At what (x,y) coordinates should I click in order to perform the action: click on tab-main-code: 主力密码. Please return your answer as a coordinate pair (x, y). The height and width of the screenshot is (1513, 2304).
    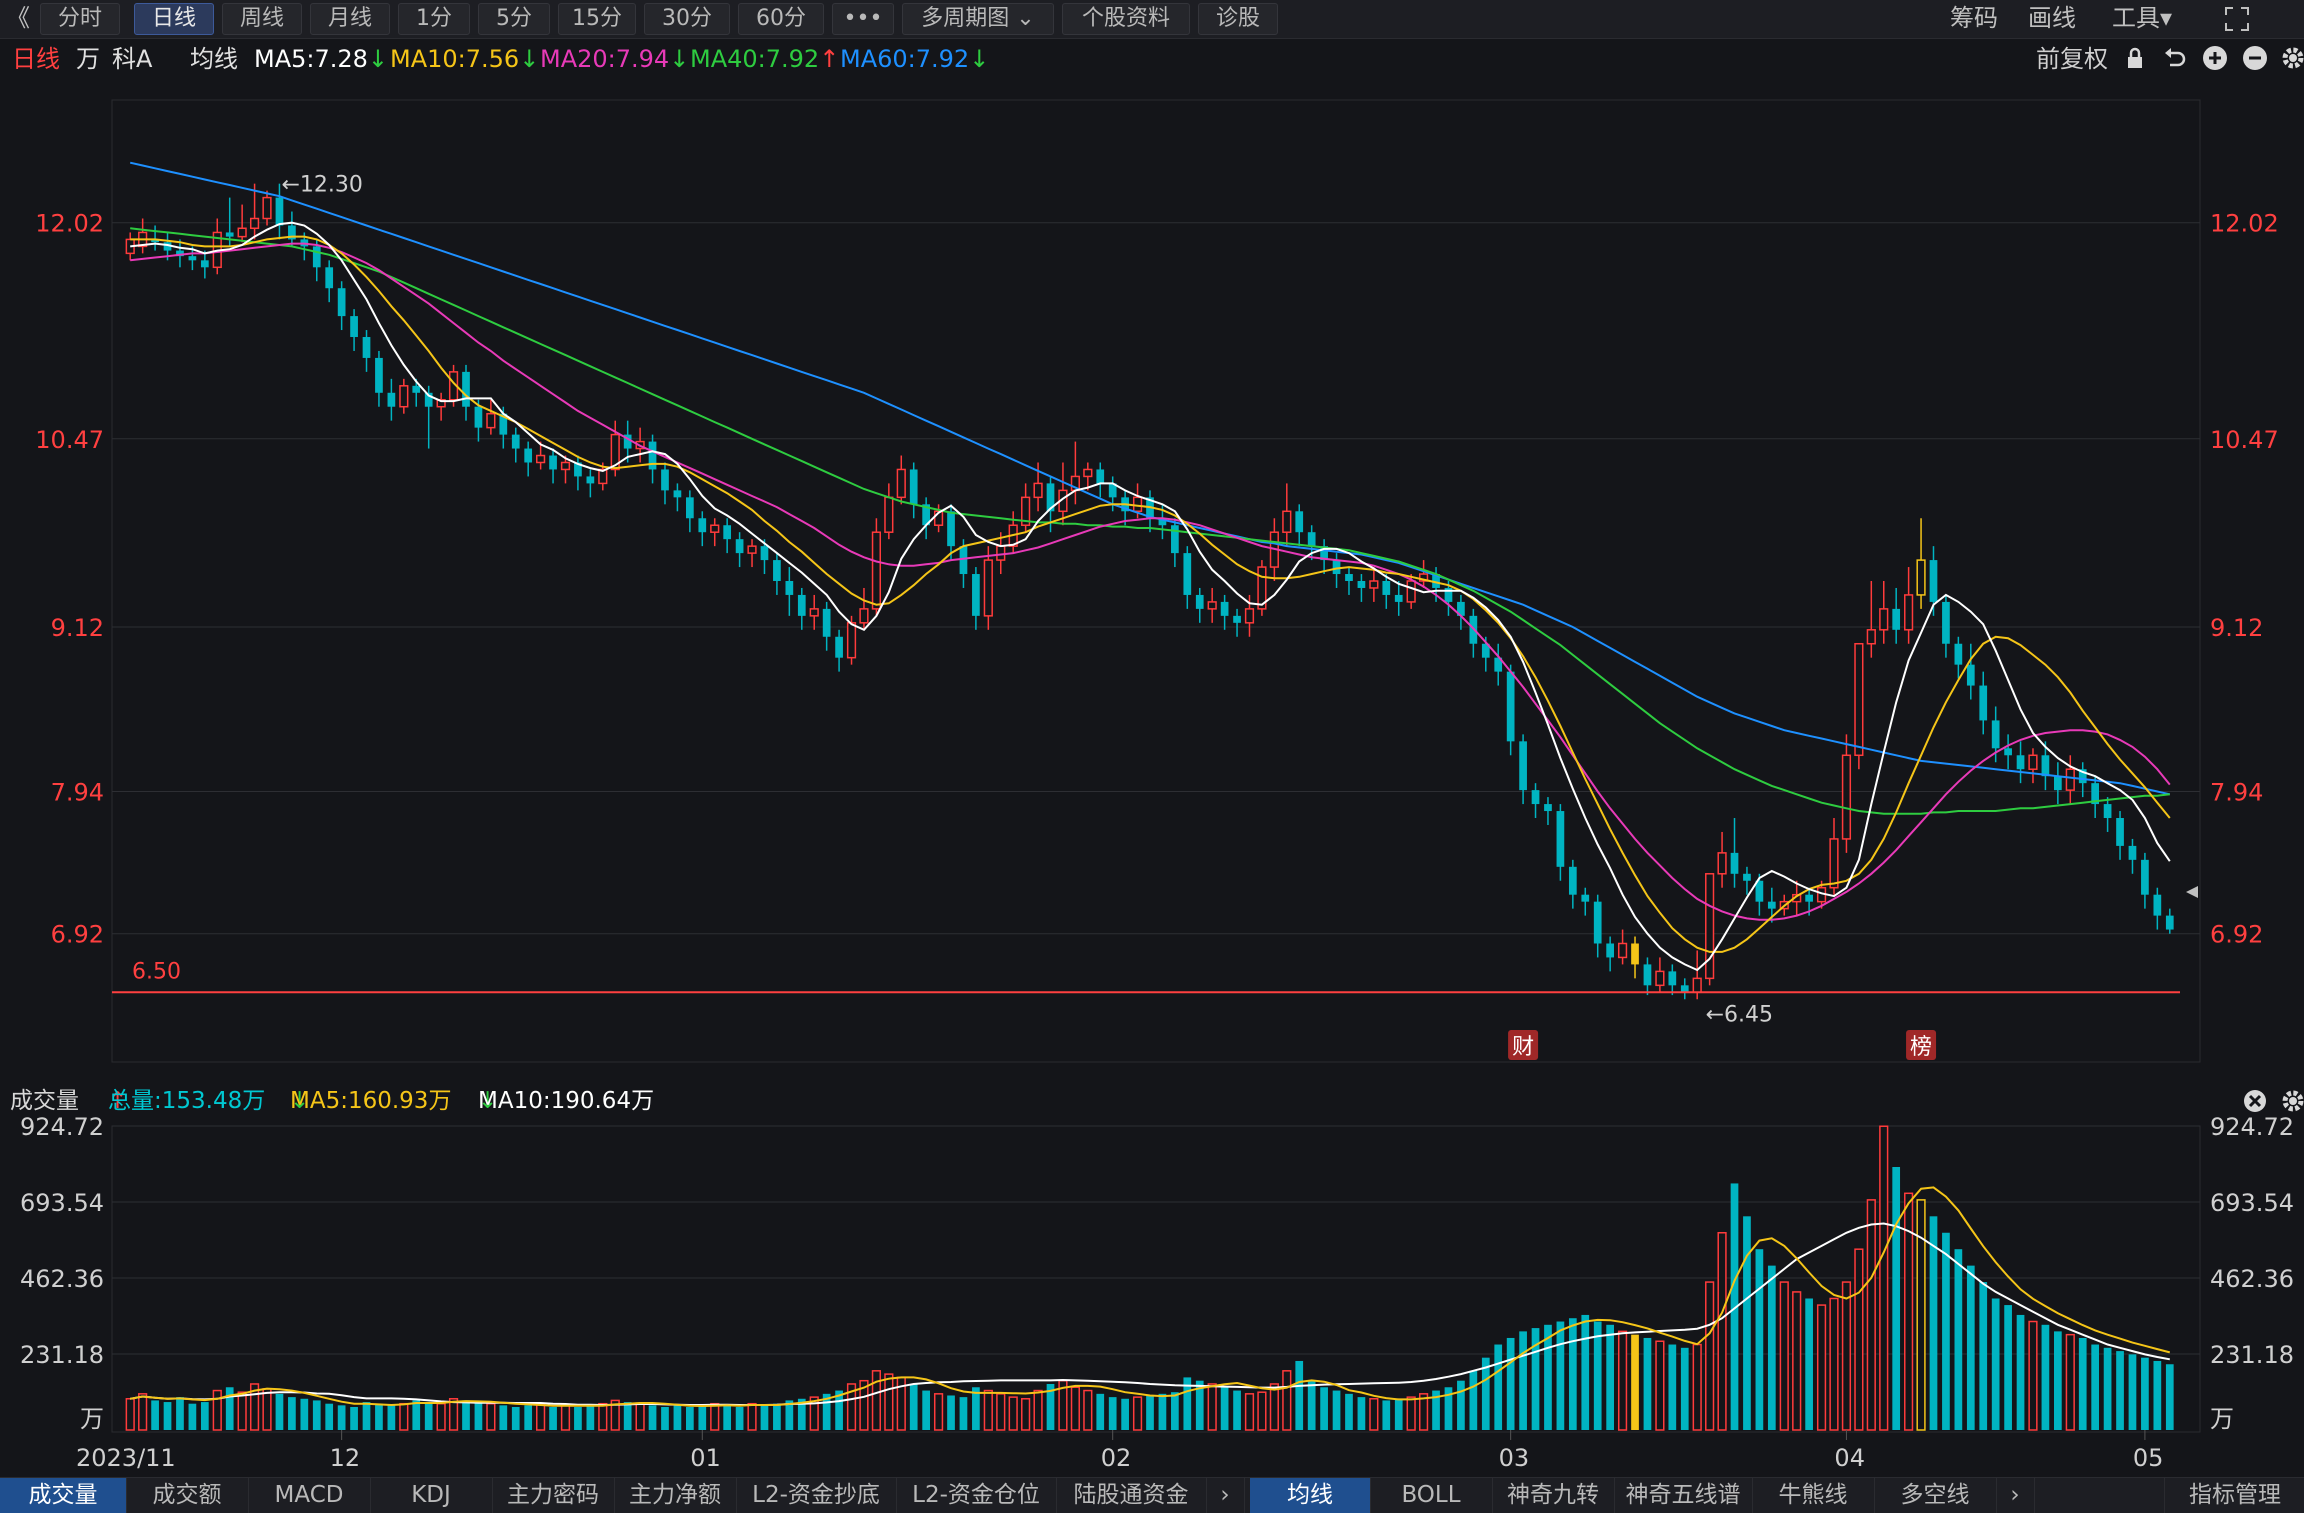
    Looking at the image, I should click on (553, 1495).